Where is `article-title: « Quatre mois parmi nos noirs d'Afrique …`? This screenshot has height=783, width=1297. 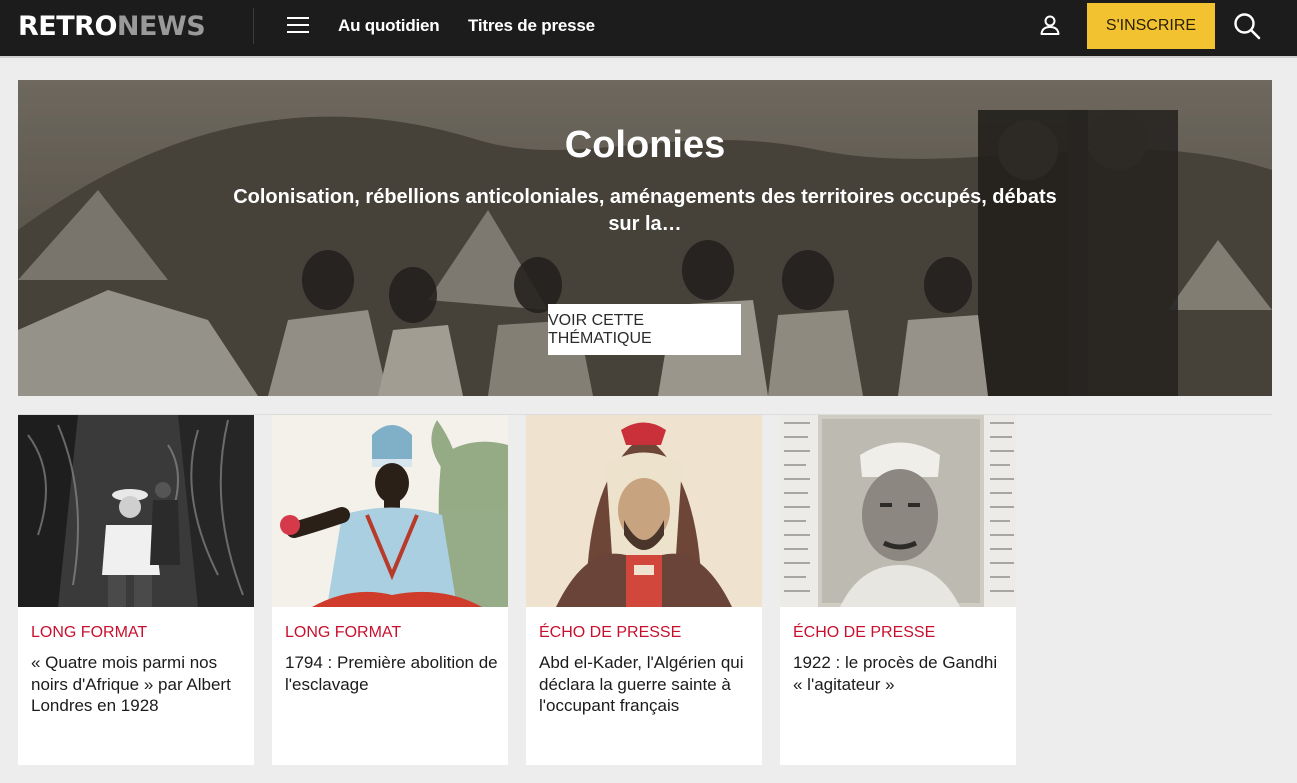
article-title: « Quatre mois parmi nos noirs d'Afrique … is located at coordinates (138, 684).